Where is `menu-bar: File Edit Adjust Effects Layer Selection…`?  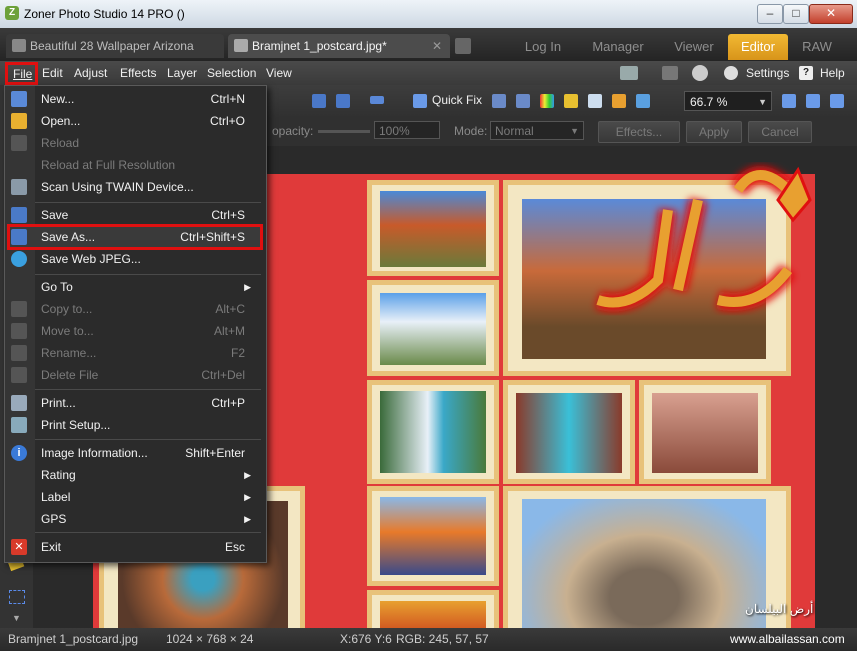
menu-bar: File Edit Adjust Effects Layer Selection… is located at coordinates (428, 73).